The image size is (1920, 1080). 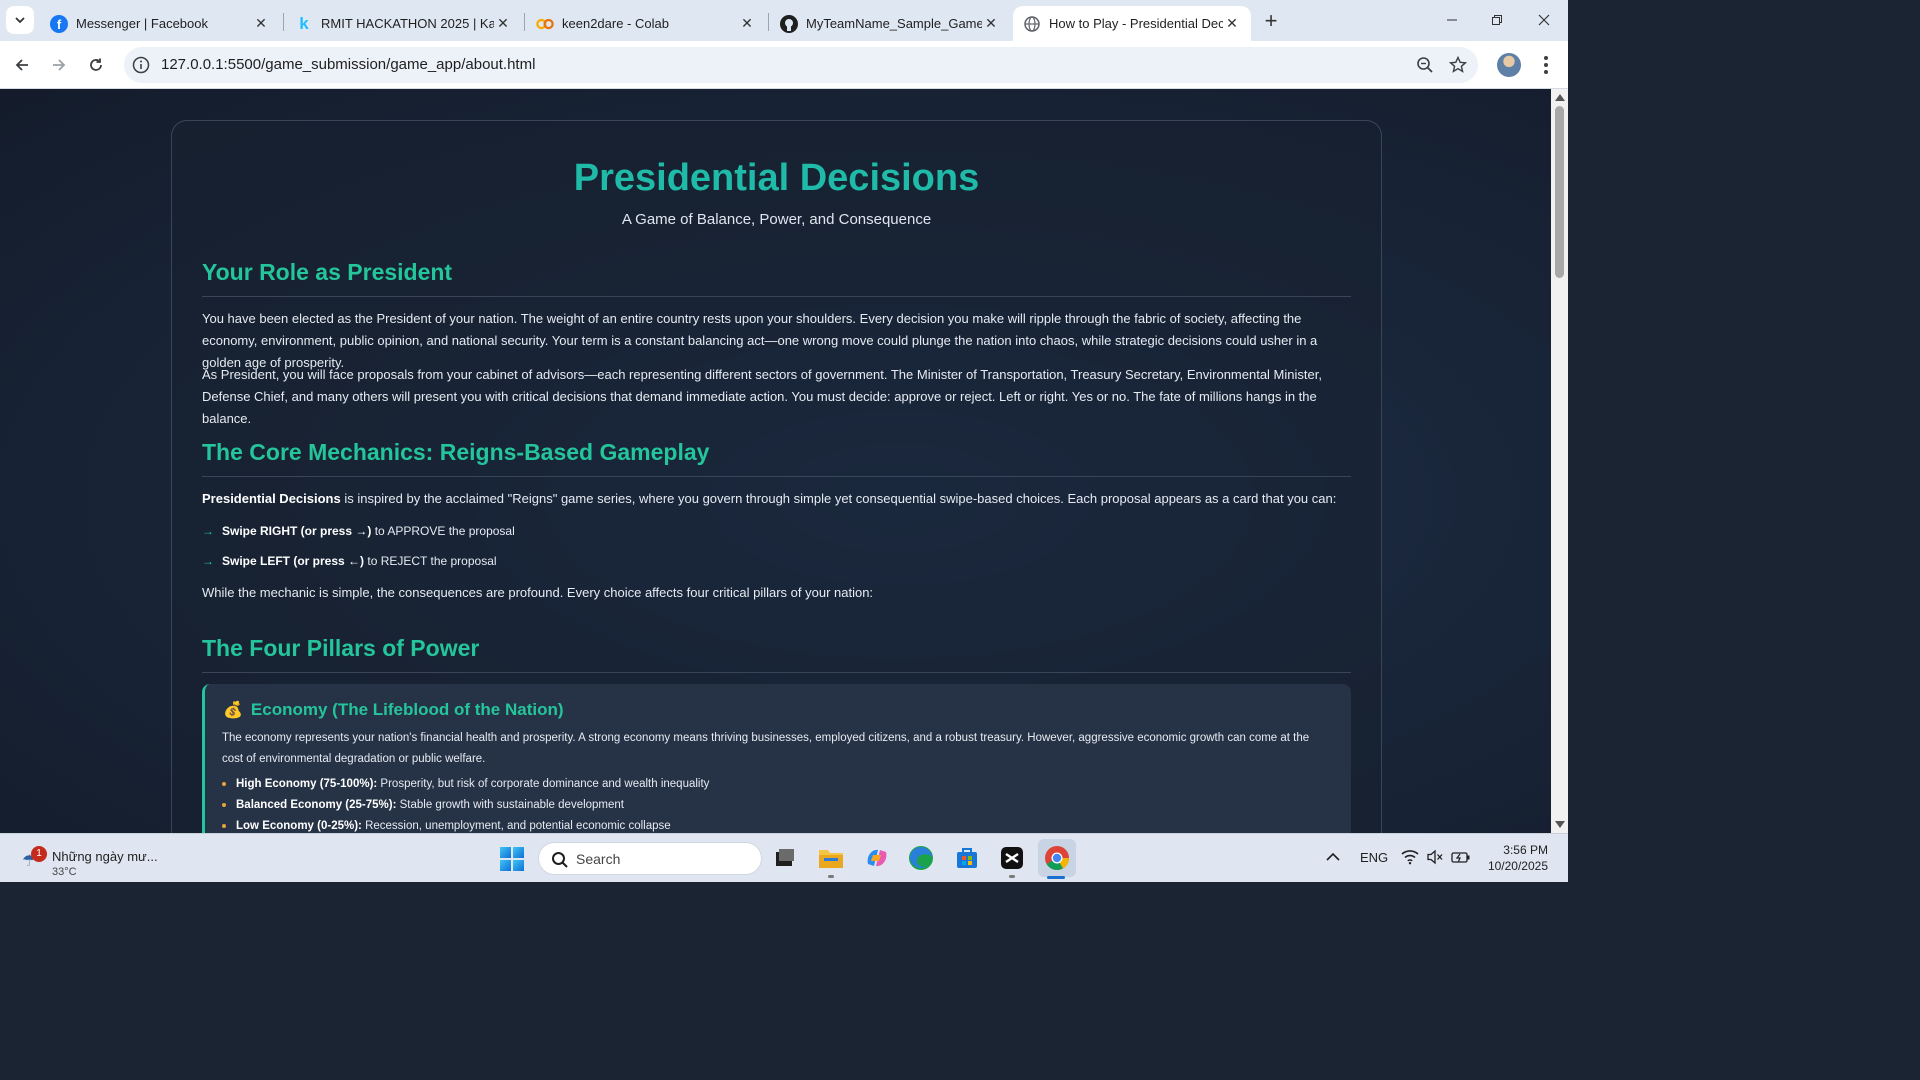 I want to click on reload-icon, so click(x=96, y=64).